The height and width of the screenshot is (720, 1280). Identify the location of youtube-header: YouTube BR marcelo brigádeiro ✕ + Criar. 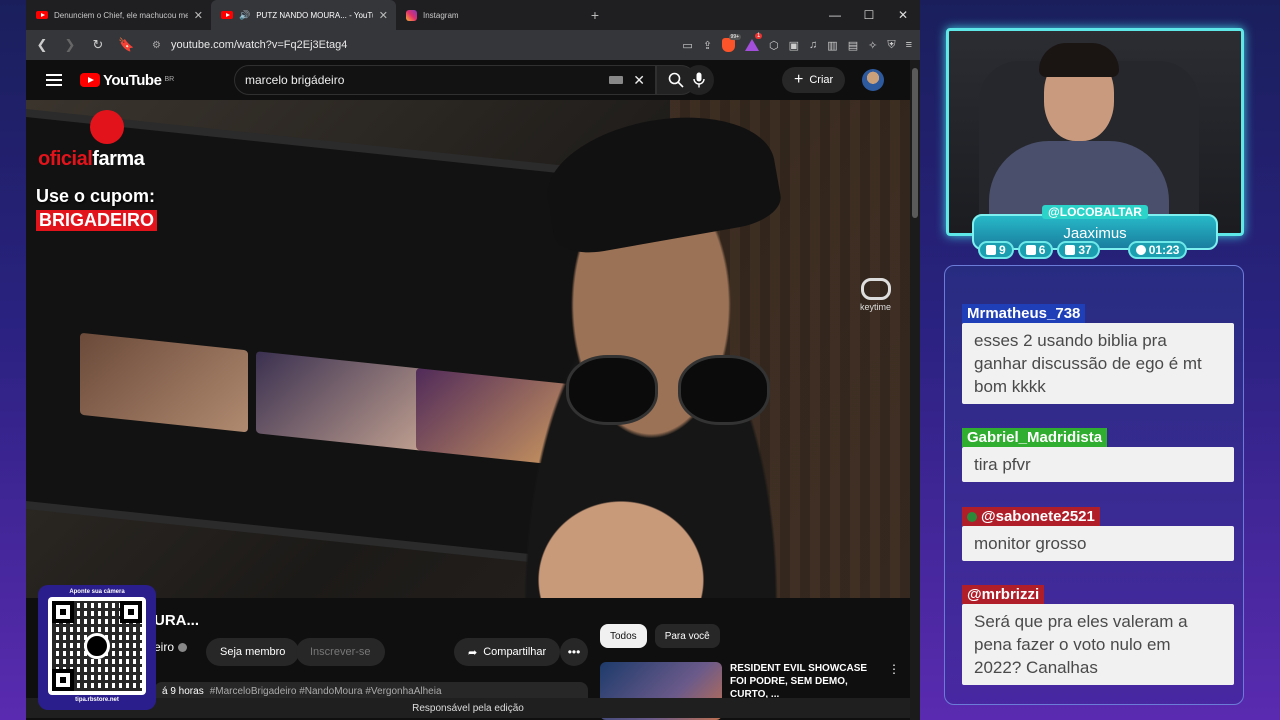
(468, 80).